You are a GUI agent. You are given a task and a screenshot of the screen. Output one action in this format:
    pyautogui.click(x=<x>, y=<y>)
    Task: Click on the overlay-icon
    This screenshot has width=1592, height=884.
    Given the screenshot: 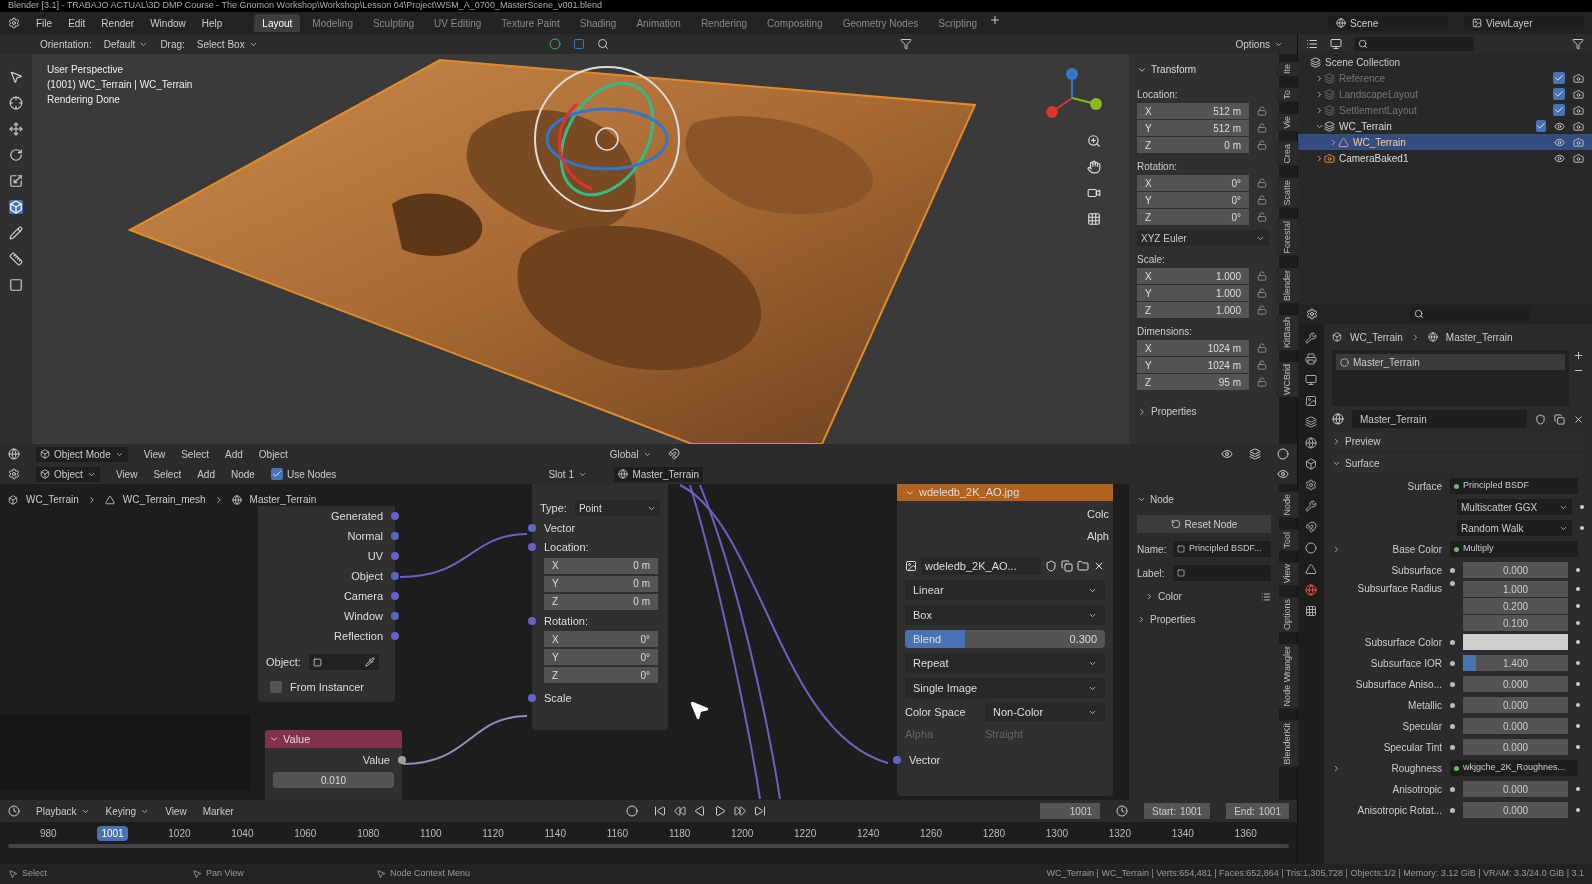 What is the action you would take?
    pyautogui.click(x=1283, y=474)
    